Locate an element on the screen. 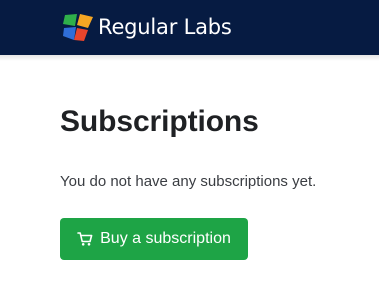  cart-icon is located at coordinates (85, 239).